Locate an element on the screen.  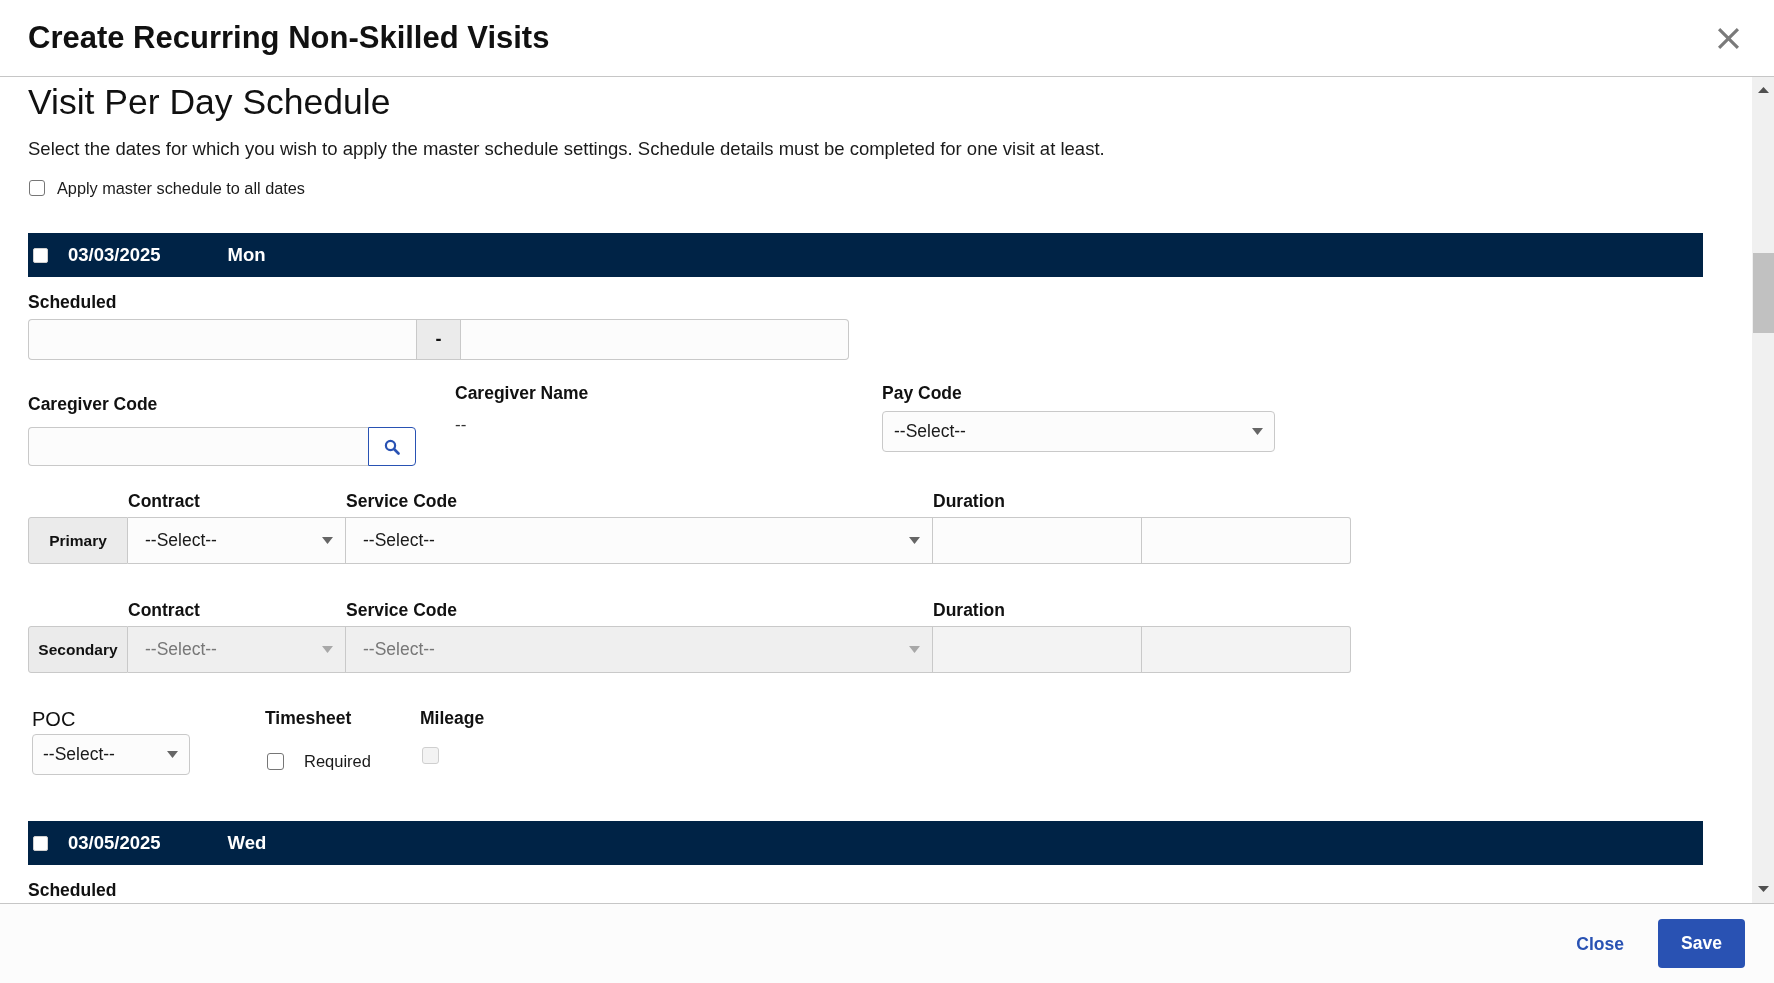
scheduled-end-field is located at coordinates (655, 339).